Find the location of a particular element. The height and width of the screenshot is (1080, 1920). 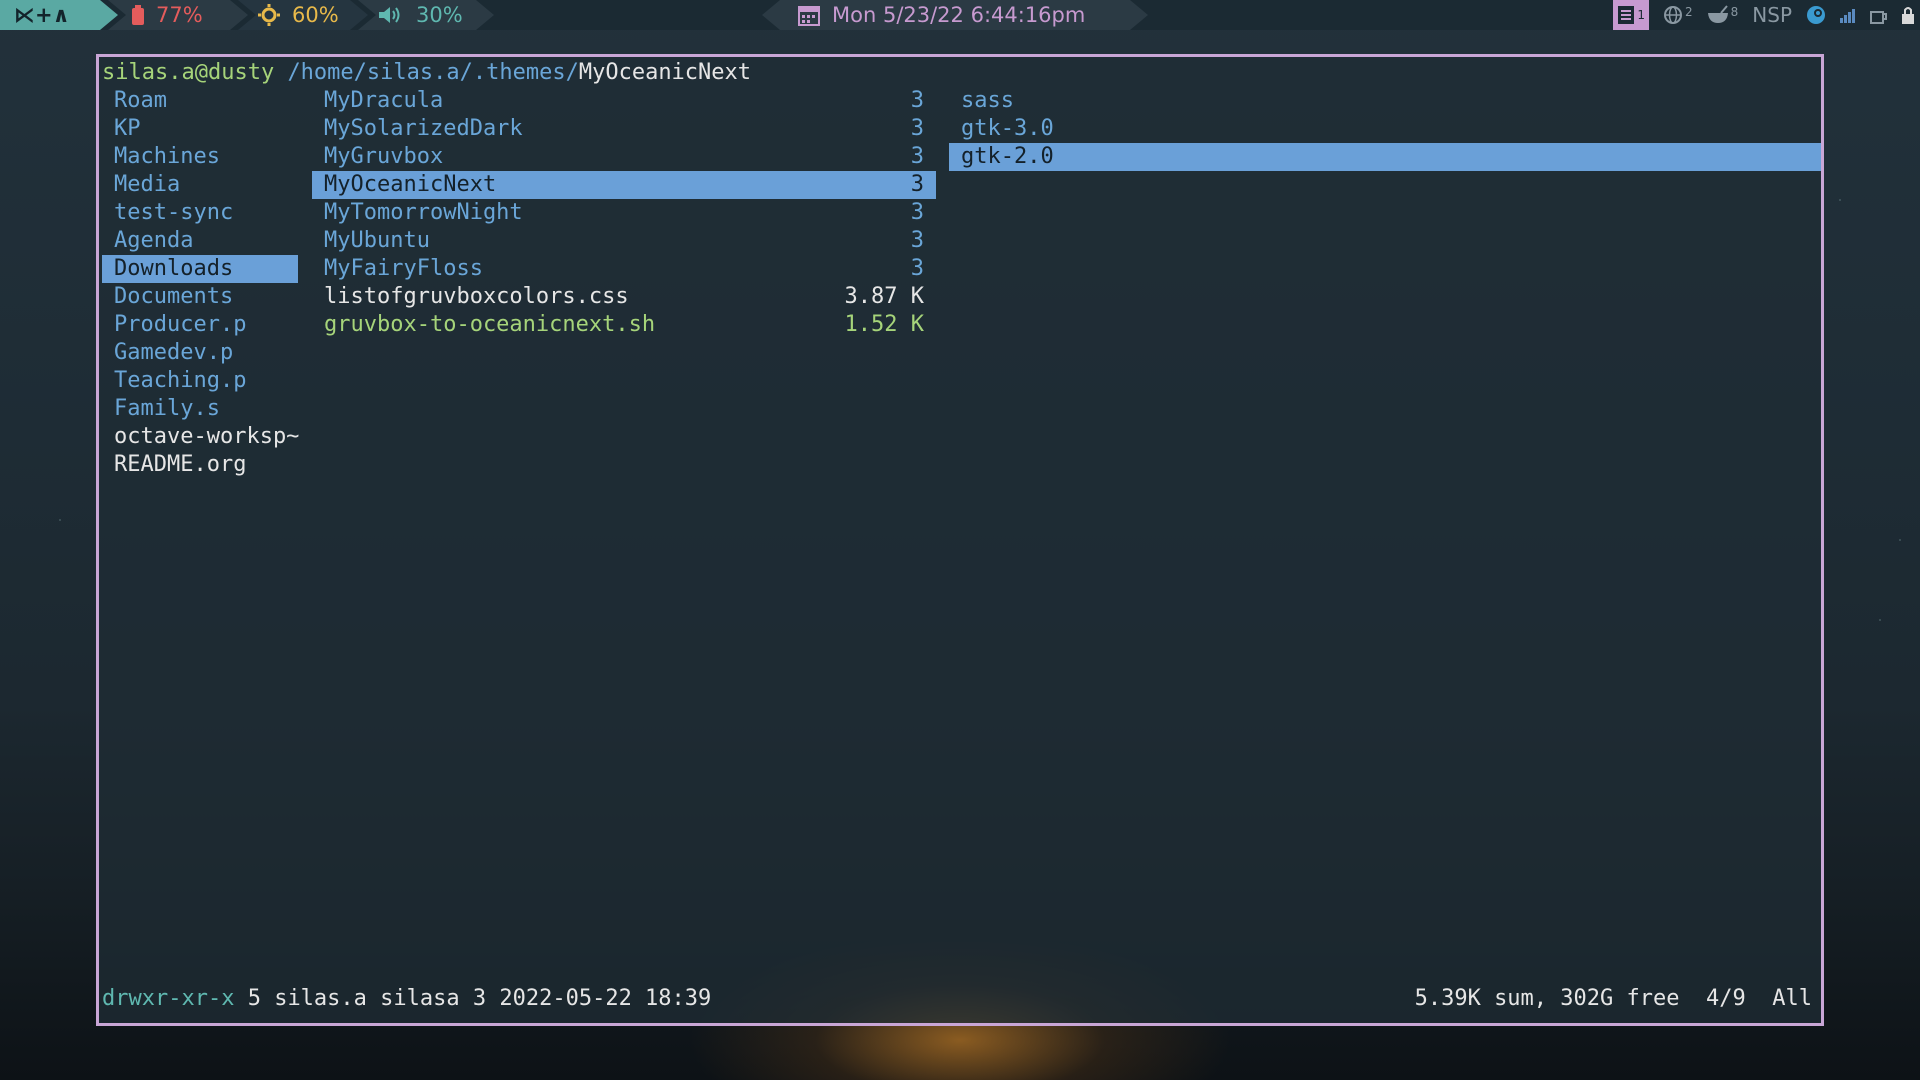

item-name: Teaching.p is located at coordinates (180, 380).